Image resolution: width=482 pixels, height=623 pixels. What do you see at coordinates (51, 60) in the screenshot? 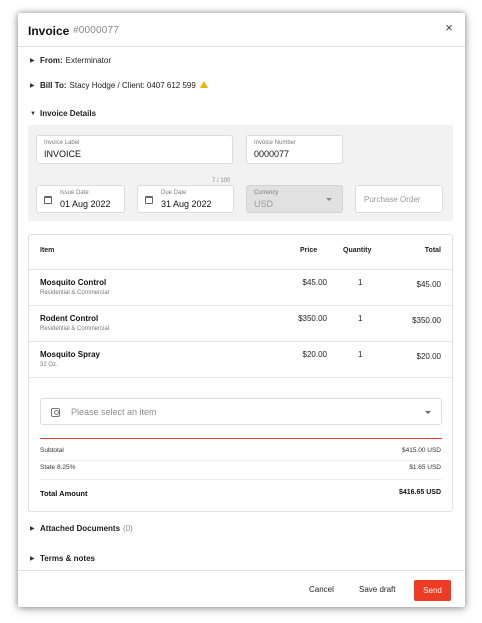
I see `from-label: From:` at bounding box center [51, 60].